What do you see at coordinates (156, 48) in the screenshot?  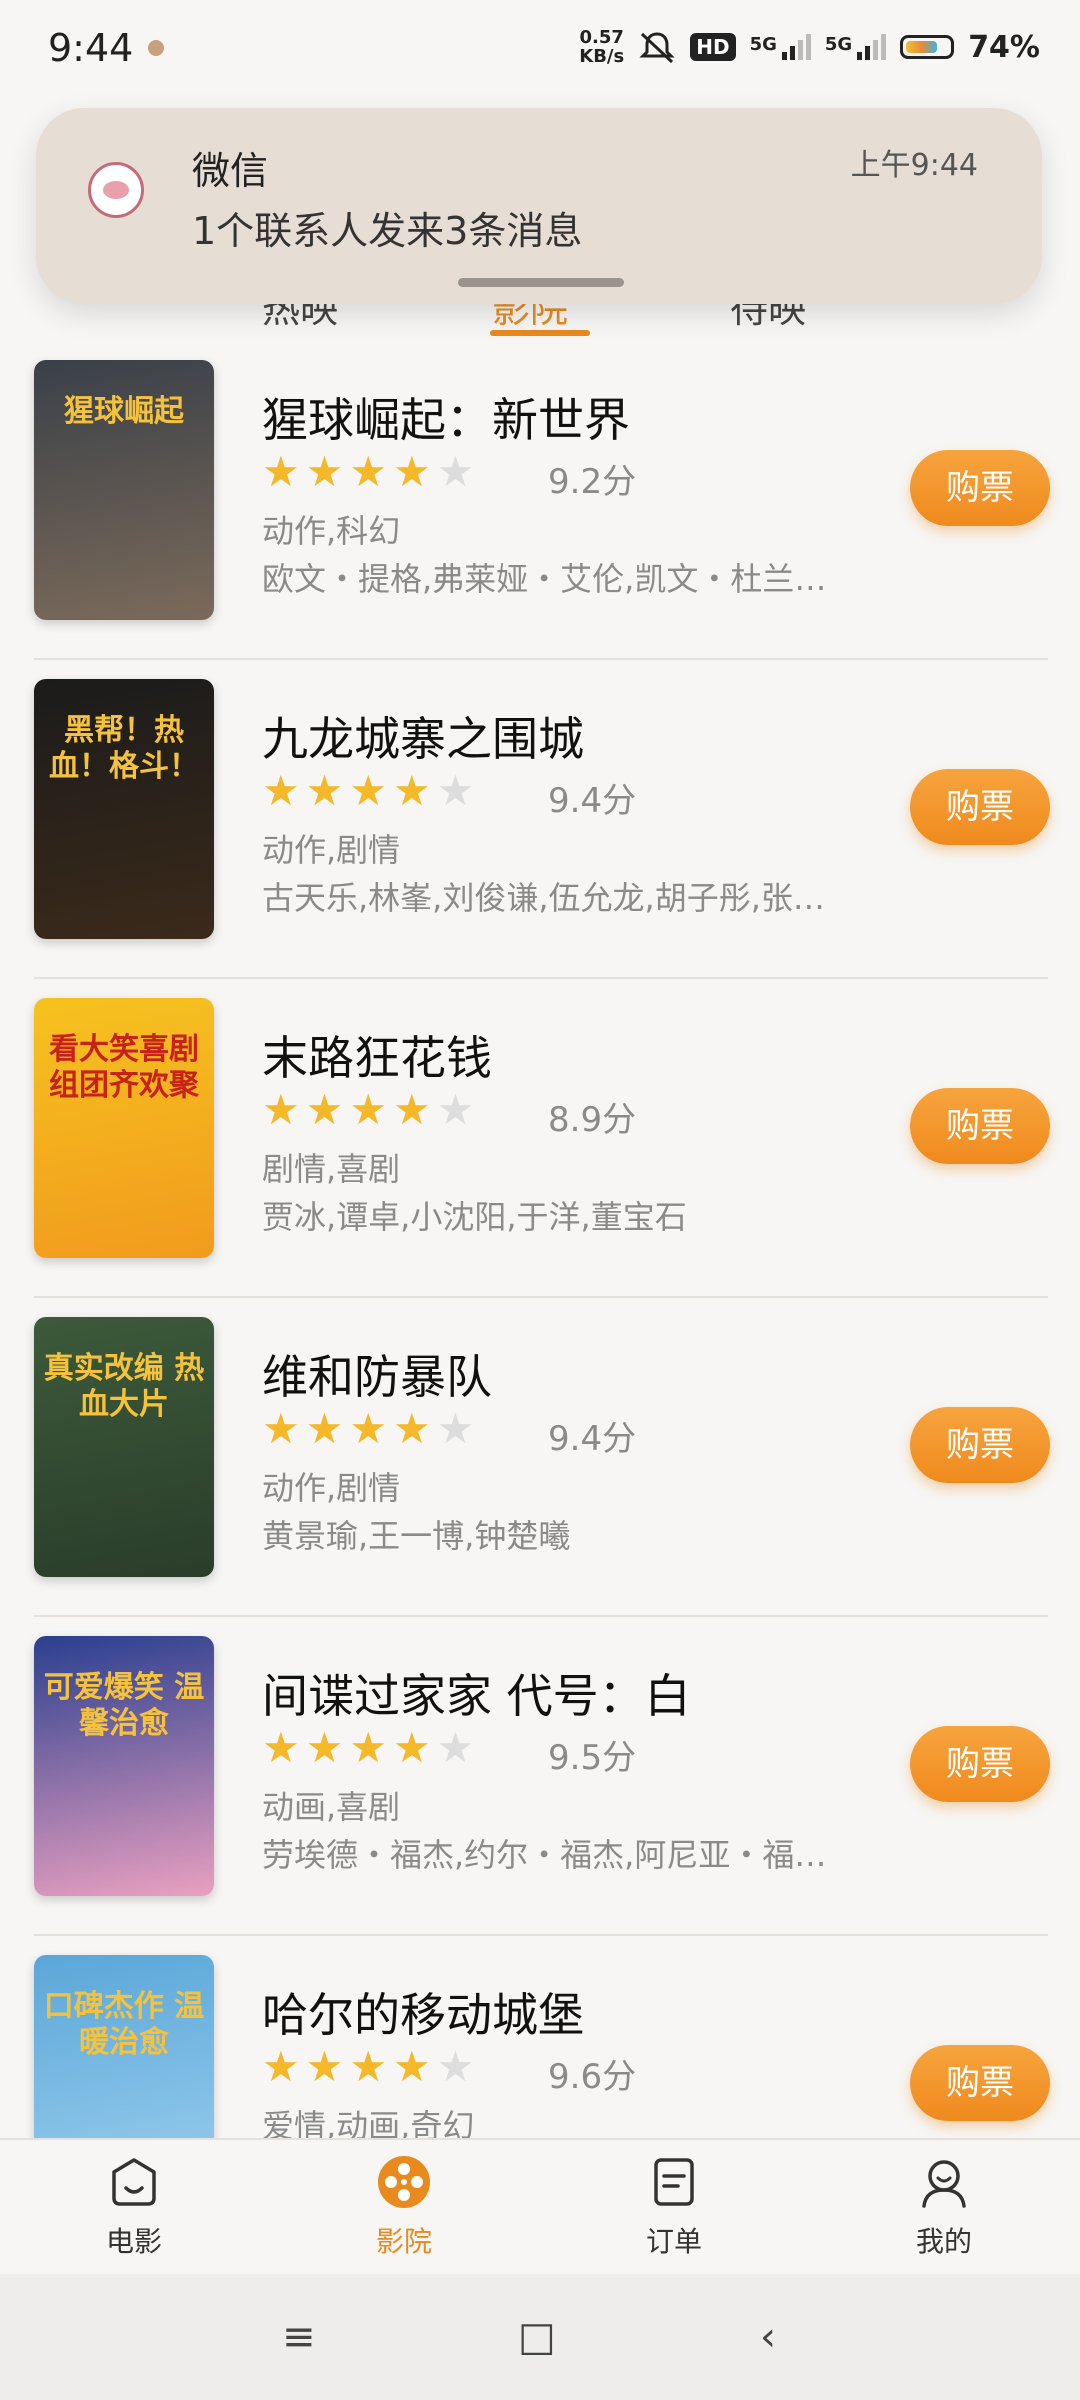 I see `notification-dot-icon` at bounding box center [156, 48].